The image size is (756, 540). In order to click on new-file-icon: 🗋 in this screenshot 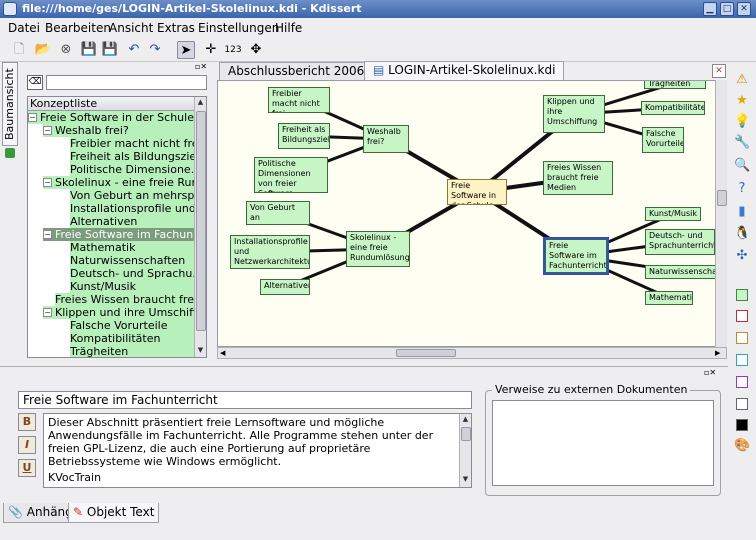, I will do `click(19, 50)`.